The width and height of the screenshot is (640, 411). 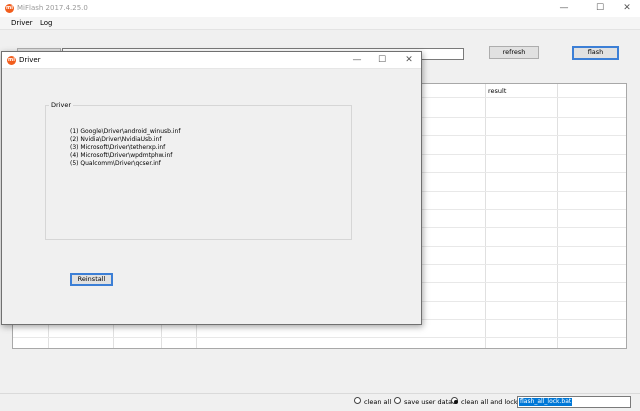 What do you see at coordinates (61, 105) in the screenshot?
I see `driver-group-label: Driver` at bounding box center [61, 105].